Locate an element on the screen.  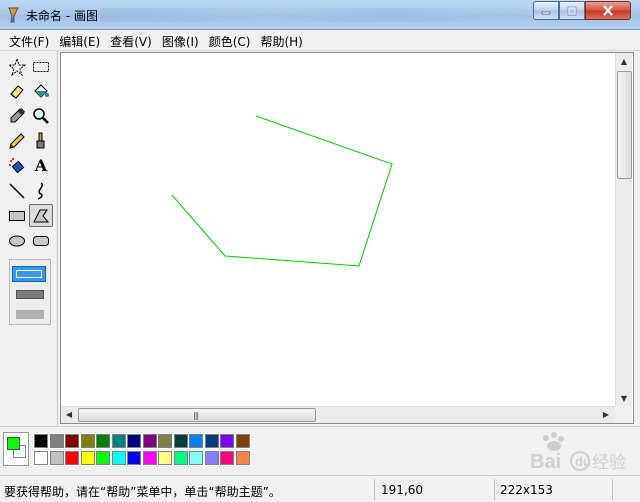
cursor-coordinates: 191,60 is located at coordinates (402, 490).